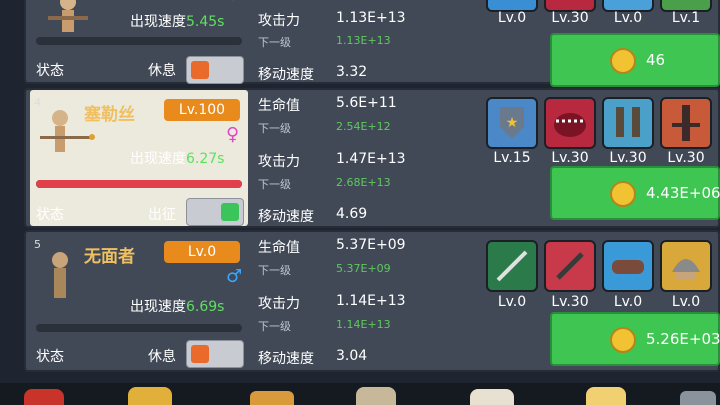  I want to click on hp-next-value: 2.54E+12, so click(363, 126).